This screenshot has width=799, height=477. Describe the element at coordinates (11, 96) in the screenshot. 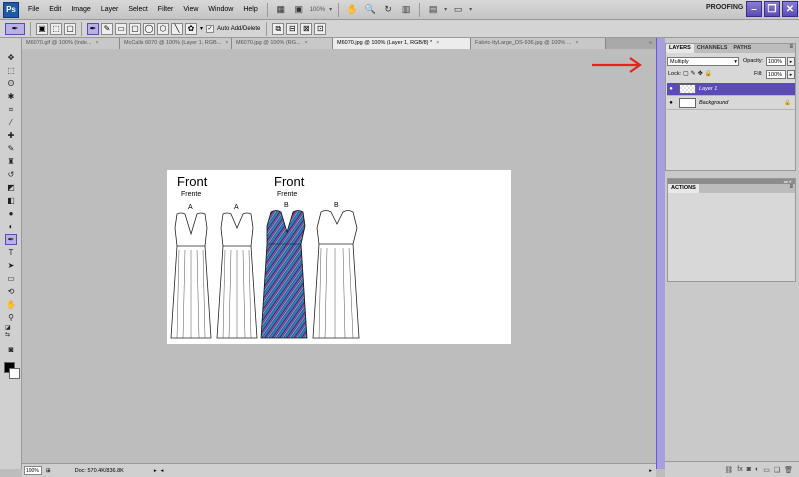

I see `magic-wand-icon: ✱` at that location.